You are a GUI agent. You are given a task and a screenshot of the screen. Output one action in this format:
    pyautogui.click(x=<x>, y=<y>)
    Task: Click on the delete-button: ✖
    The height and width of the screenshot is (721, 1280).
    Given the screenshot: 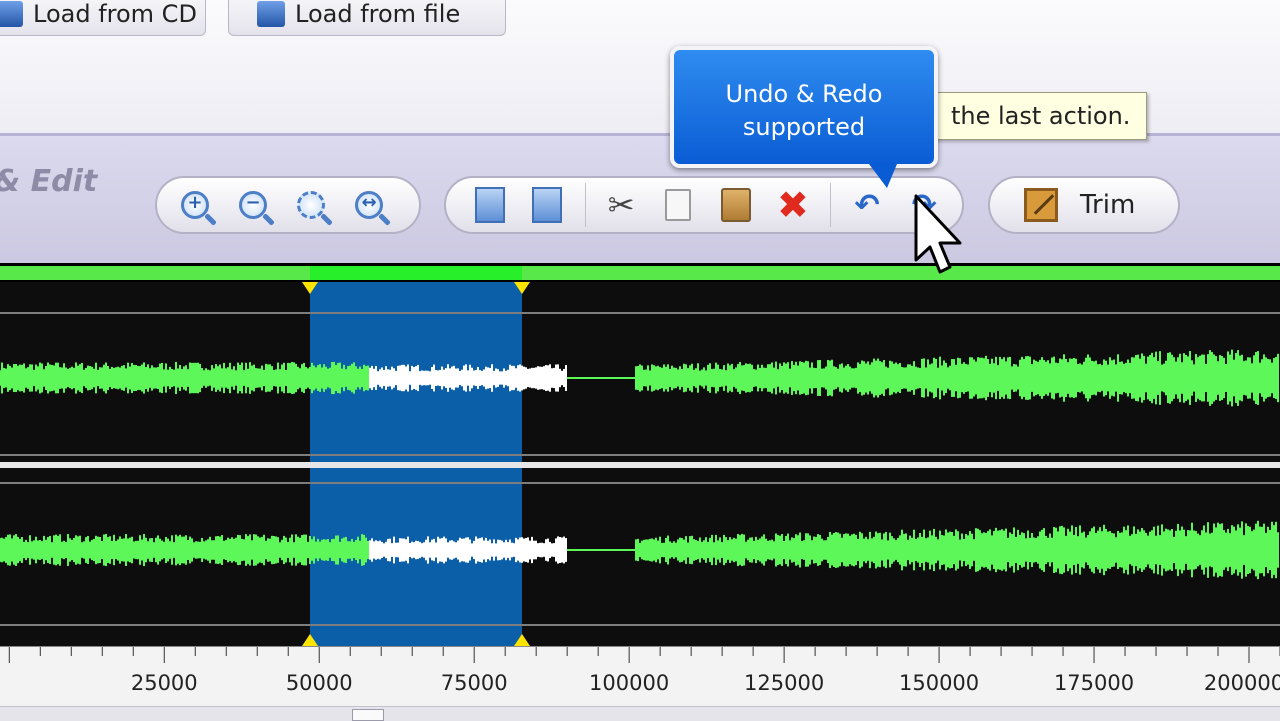 What is the action you would take?
    pyautogui.click(x=792, y=205)
    